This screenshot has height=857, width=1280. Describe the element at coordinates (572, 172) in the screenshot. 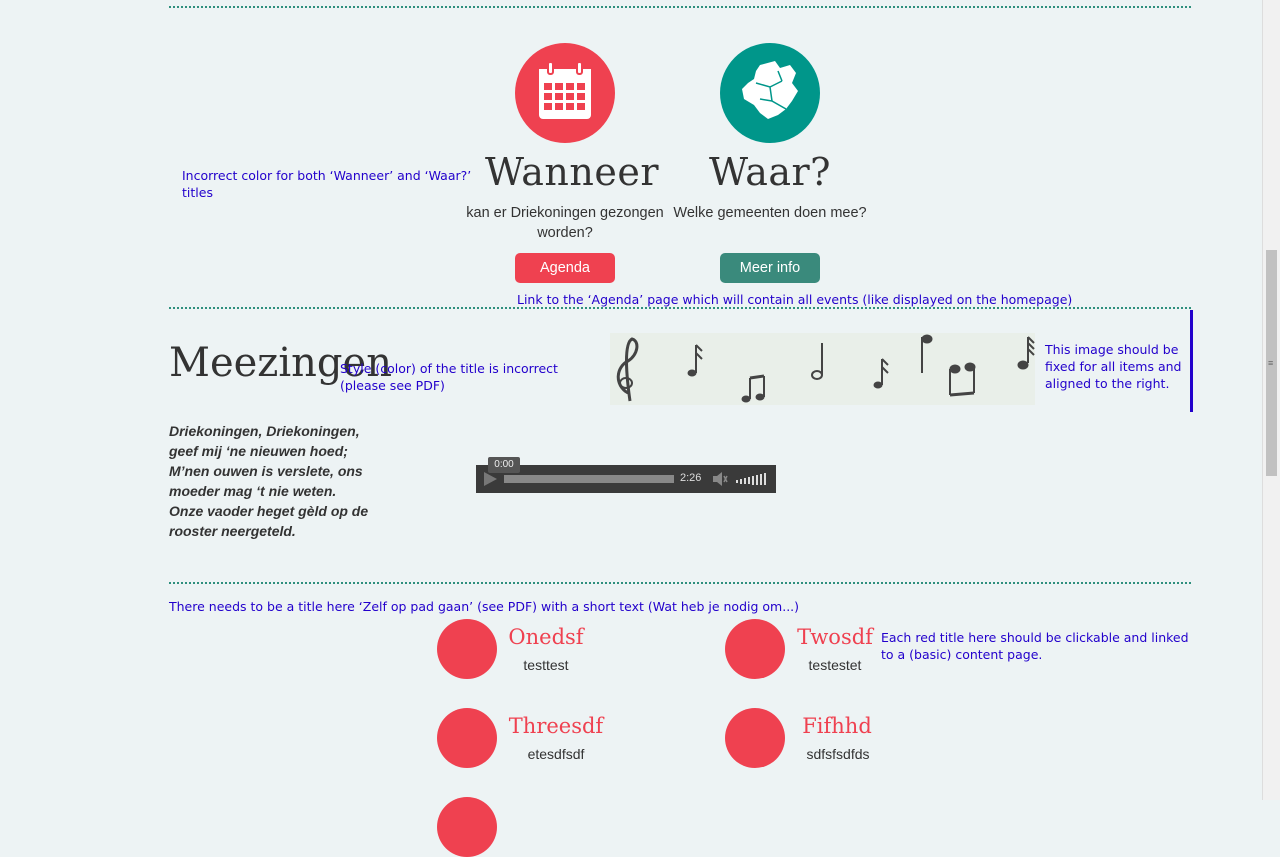

I see `when-title: Wanneer` at that location.